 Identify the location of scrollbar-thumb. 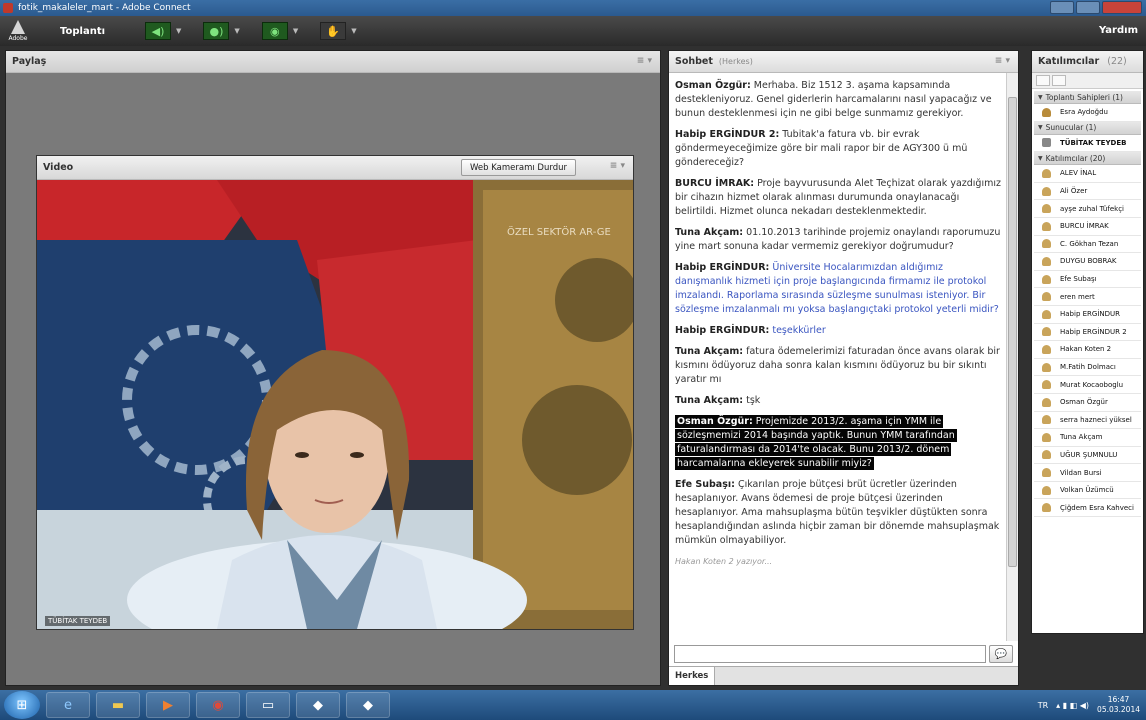
(1012, 332).